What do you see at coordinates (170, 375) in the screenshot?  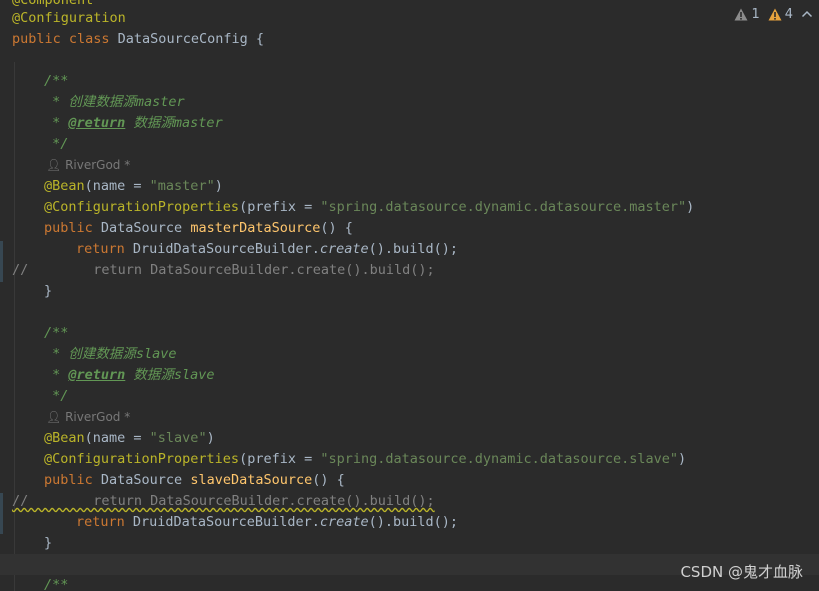 I see `doc-comment-text: 数据源slave` at bounding box center [170, 375].